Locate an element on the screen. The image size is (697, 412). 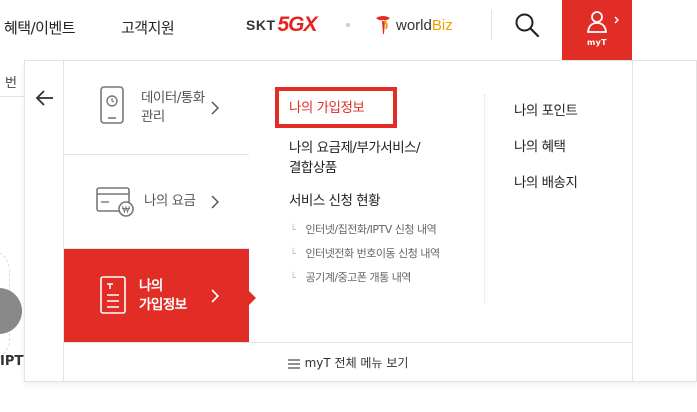
link-service-request-status: 서비스 신청 현황 is located at coordinates (335, 201).